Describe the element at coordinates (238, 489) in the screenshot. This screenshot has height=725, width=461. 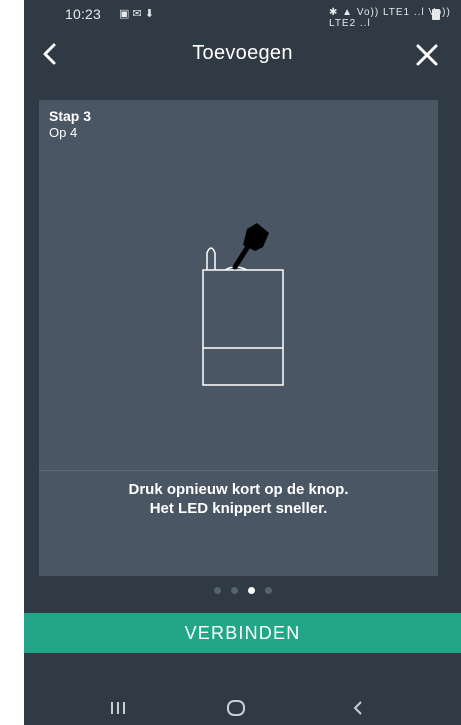
I see `instruction-line-1: Druk opnieuw kort op de knop.` at that location.